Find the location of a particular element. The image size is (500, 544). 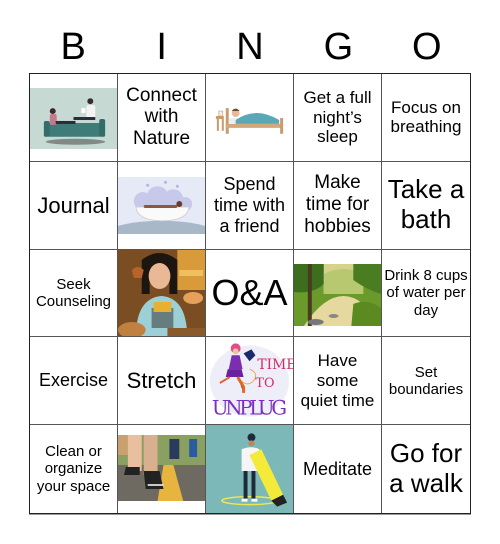

bingo-cell: O&A is located at coordinates (250, 293).